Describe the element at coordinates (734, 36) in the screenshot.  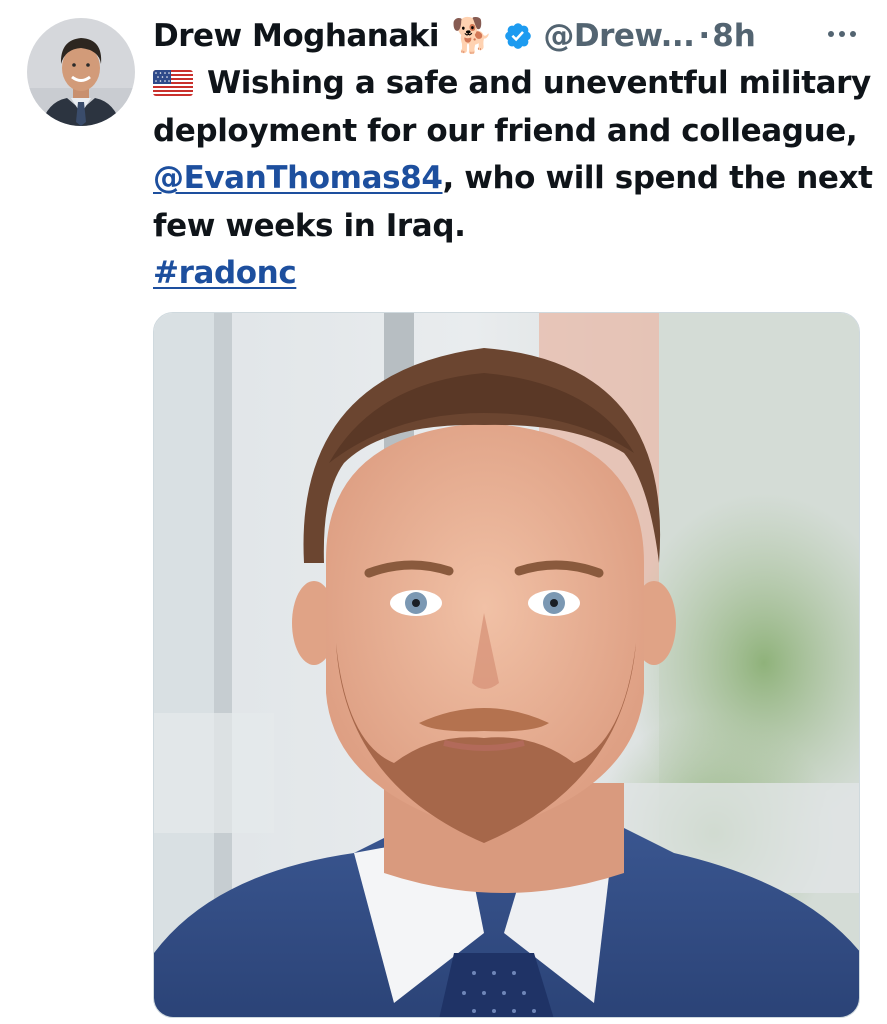
I see `tweet-timestamp: 8h` at that location.